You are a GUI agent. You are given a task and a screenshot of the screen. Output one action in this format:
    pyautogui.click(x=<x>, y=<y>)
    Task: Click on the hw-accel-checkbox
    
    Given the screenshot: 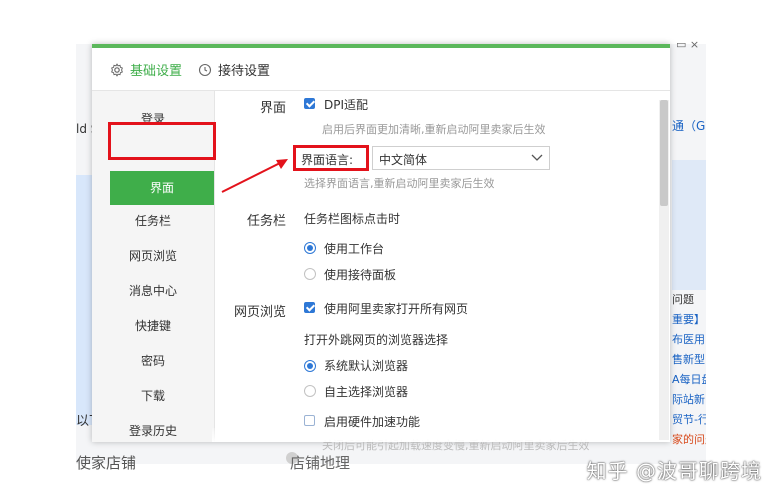 What is the action you would take?
    pyautogui.click(x=309, y=420)
    